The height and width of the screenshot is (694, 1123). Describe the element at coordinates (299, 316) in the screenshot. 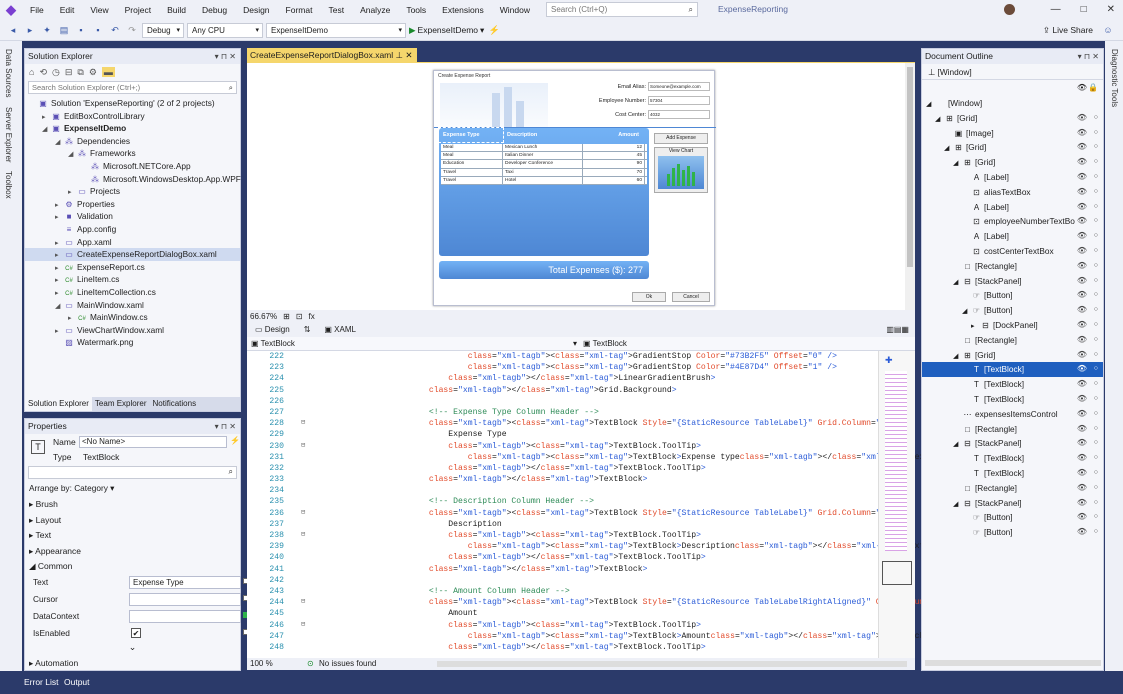

I see `snap-icon: ⊡` at that location.